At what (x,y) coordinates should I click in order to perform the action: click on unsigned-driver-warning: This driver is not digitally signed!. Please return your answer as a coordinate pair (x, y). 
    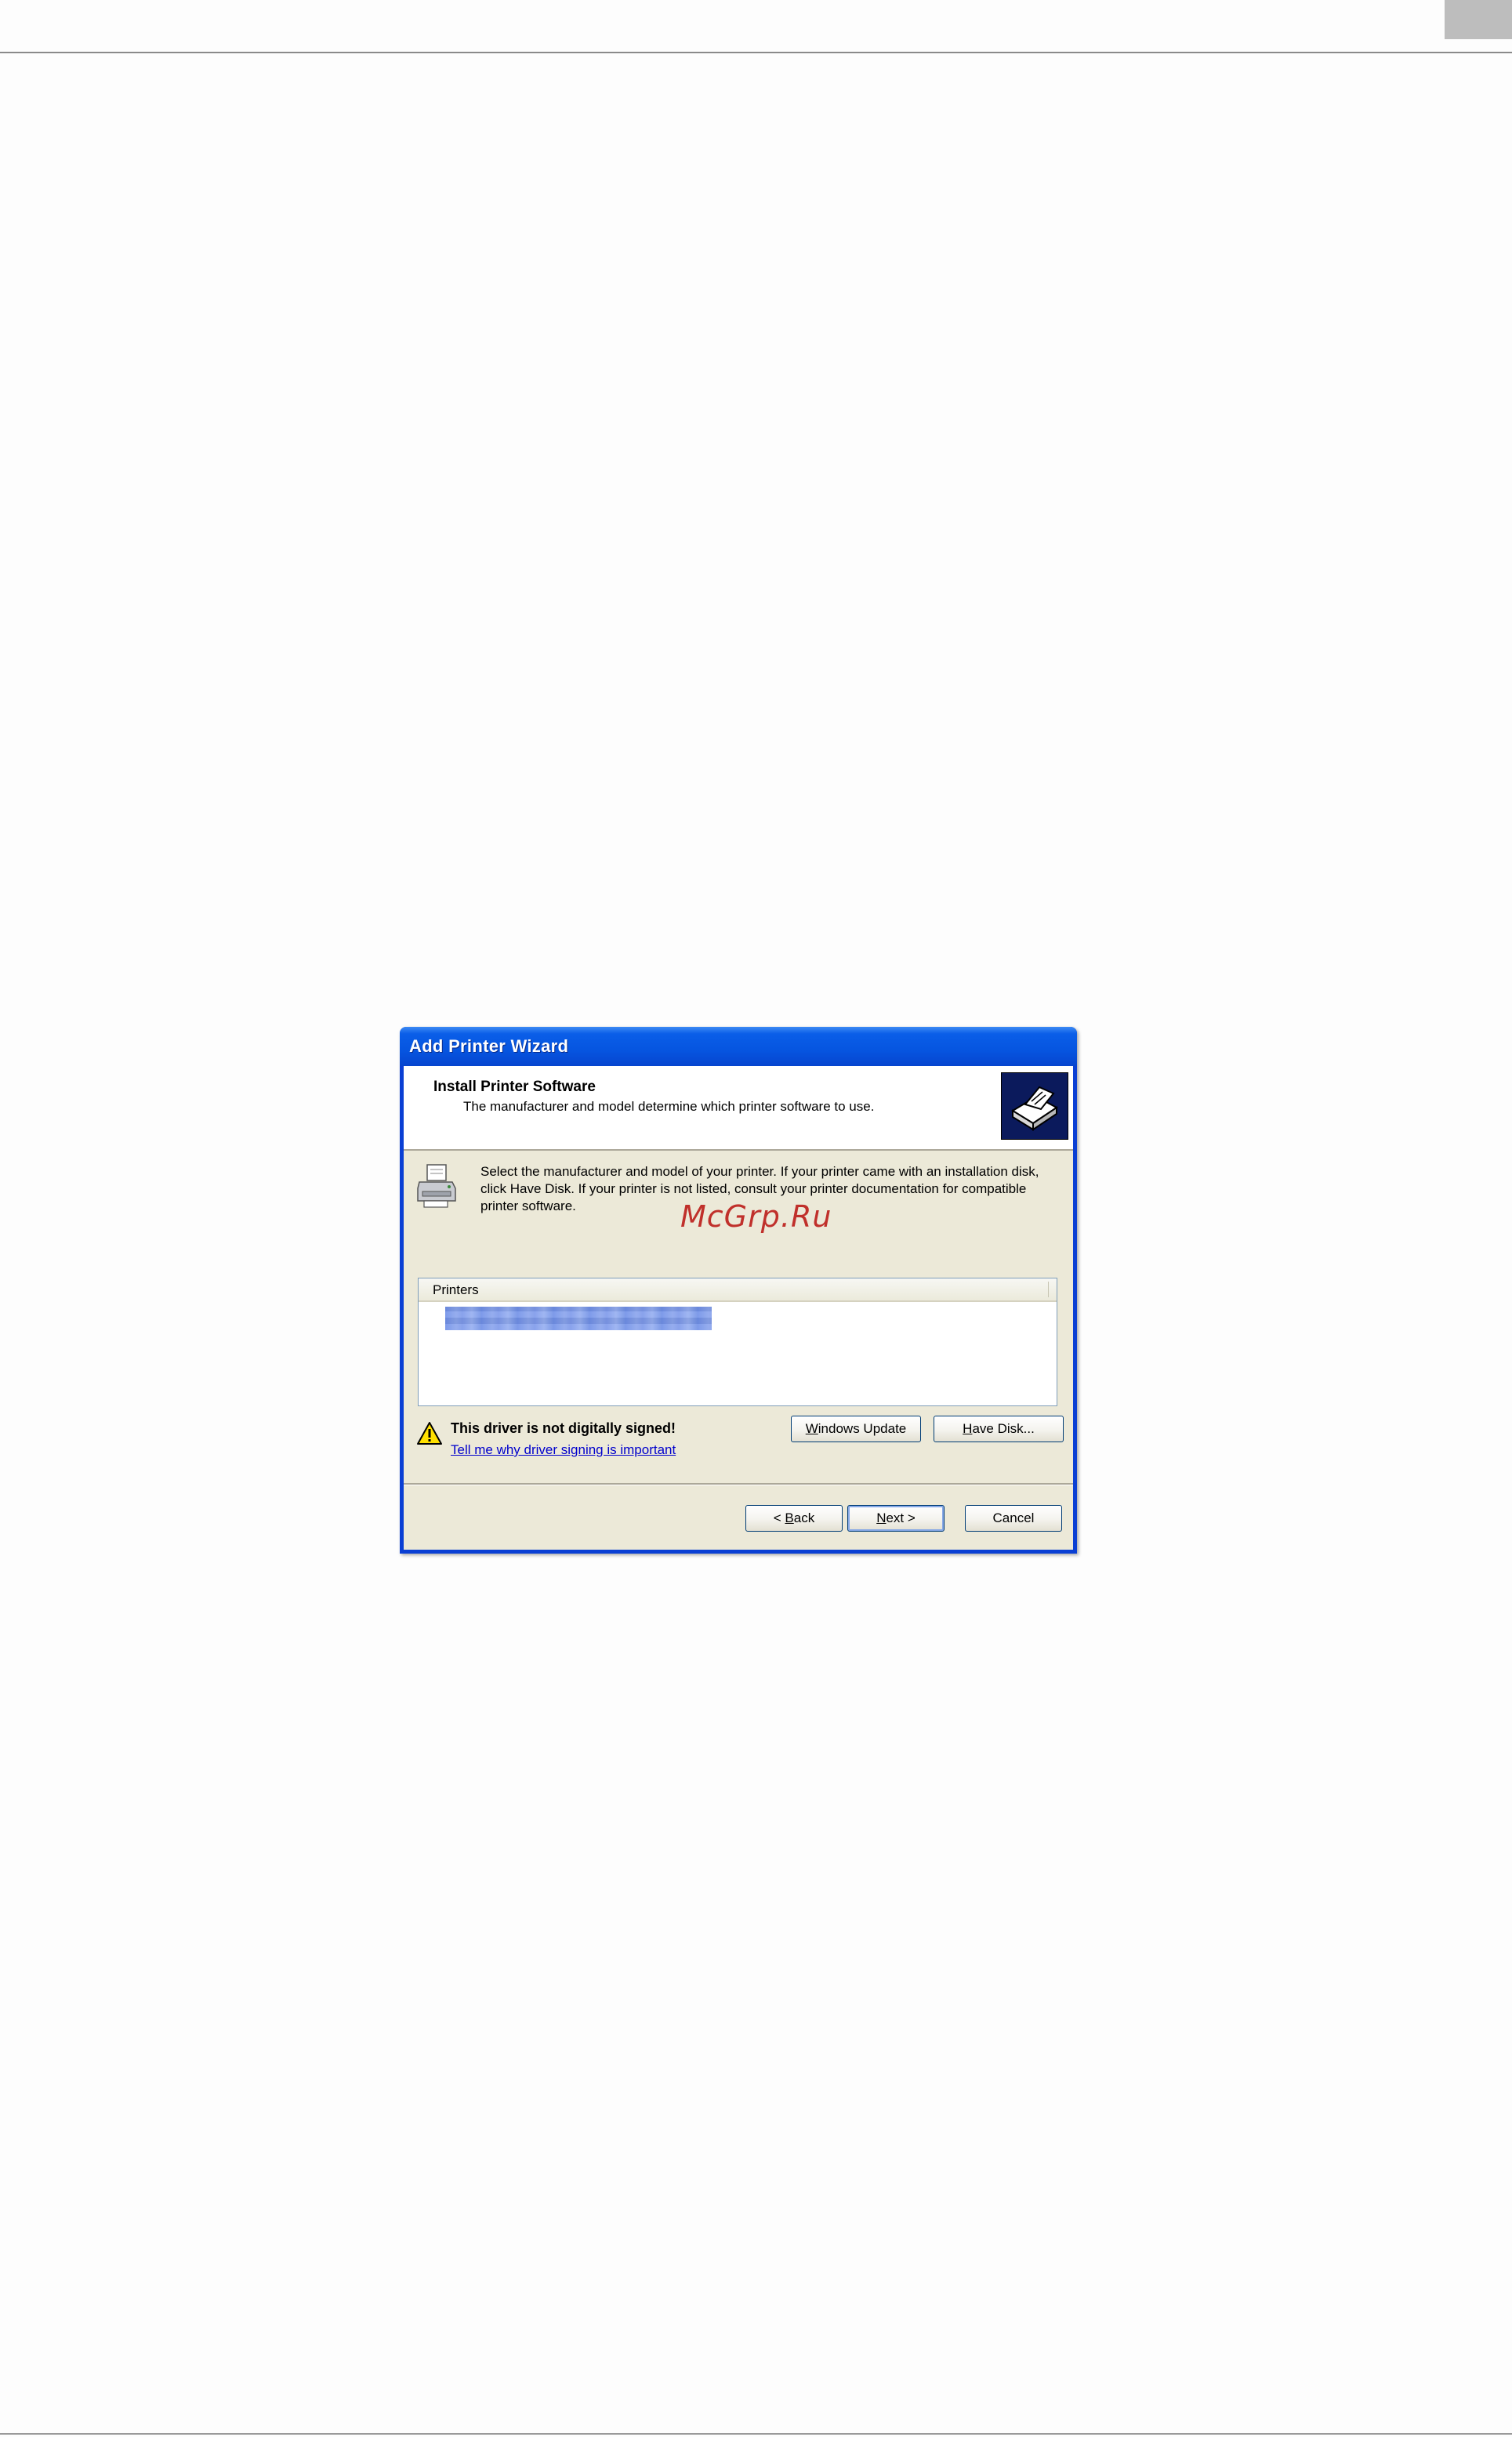
    Looking at the image, I should click on (563, 1428).